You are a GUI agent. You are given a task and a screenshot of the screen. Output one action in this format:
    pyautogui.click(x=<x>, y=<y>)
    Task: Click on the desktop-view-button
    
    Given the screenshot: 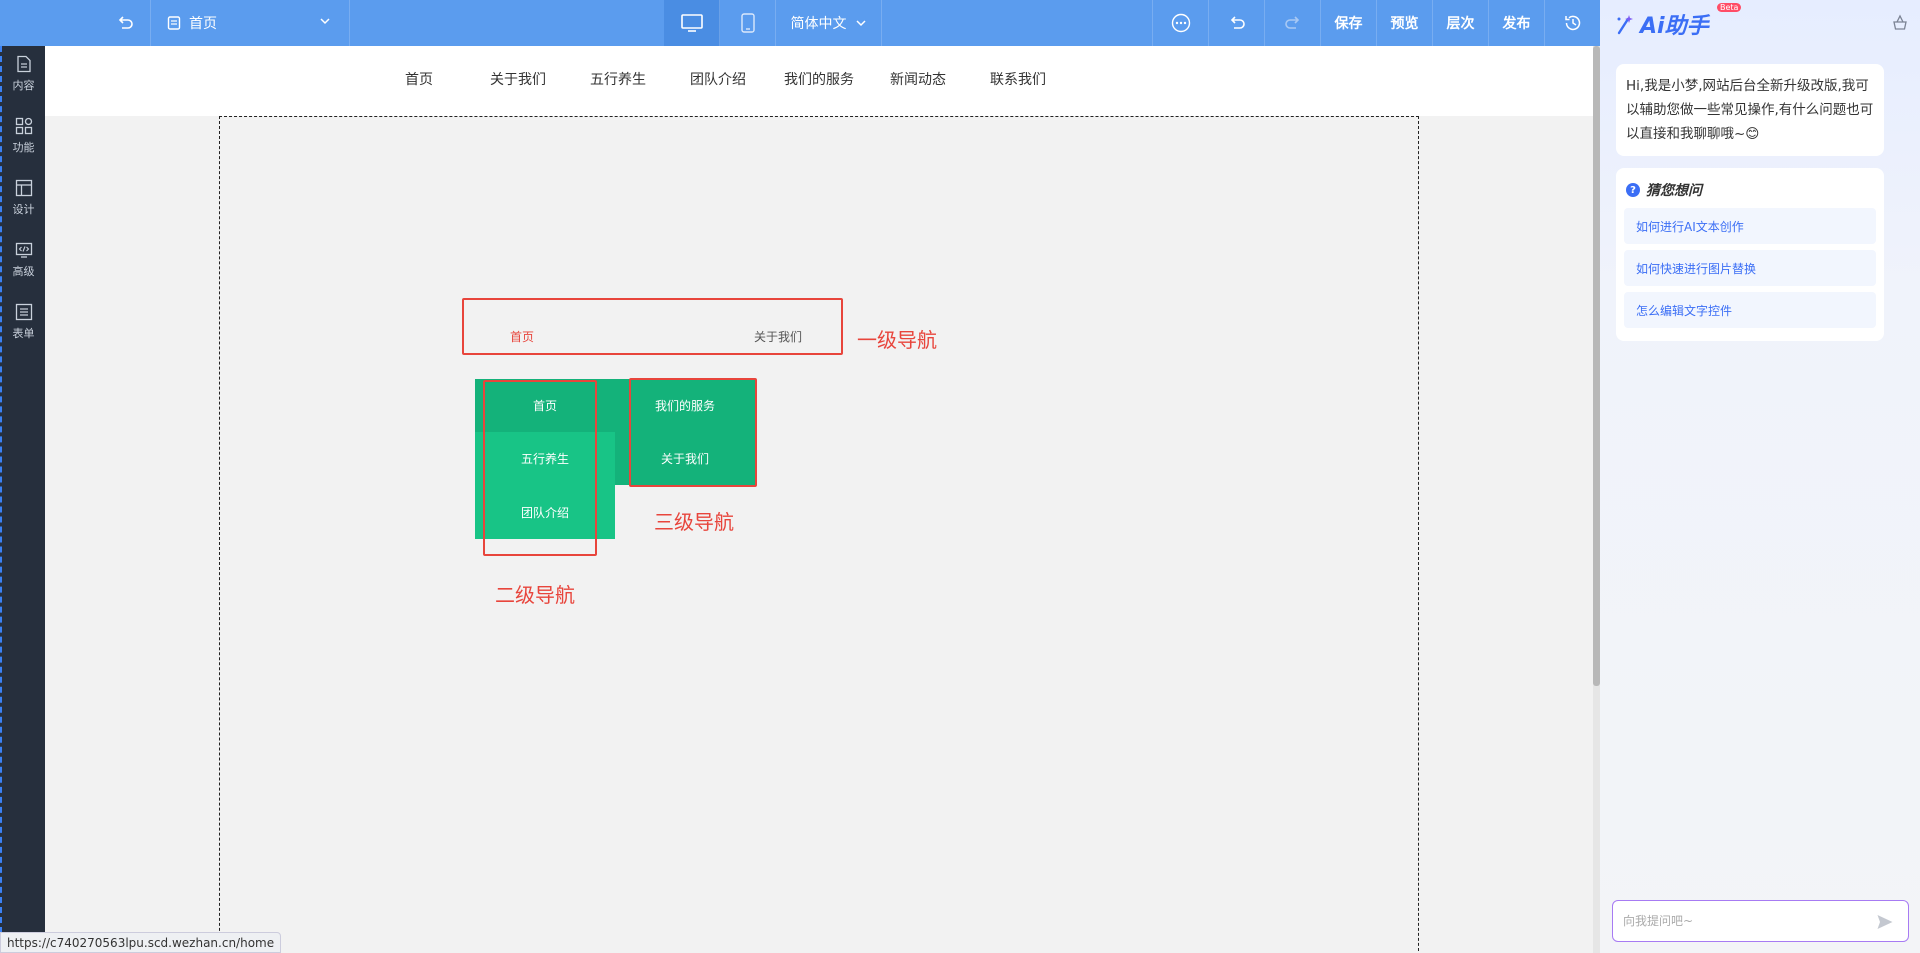 What is the action you would take?
    pyautogui.click(x=692, y=23)
    